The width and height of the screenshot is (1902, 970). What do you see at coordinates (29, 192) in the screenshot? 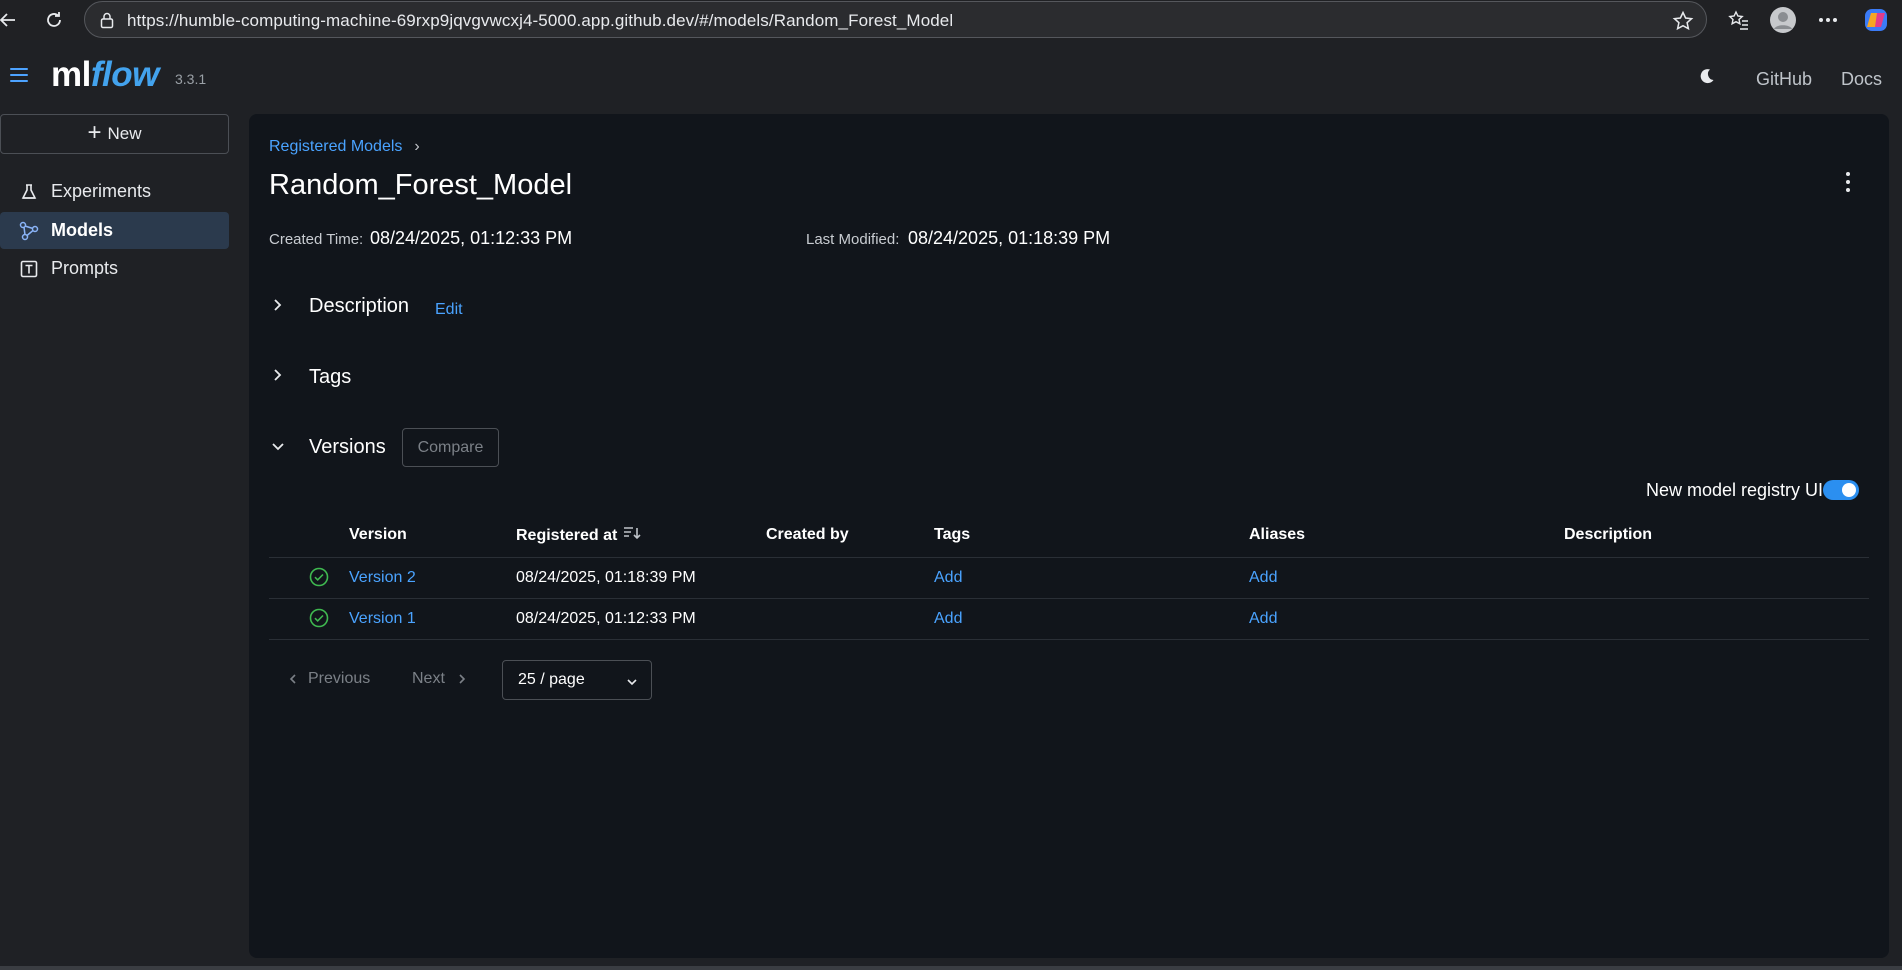
I see `flask-icon` at bounding box center [29, 192].